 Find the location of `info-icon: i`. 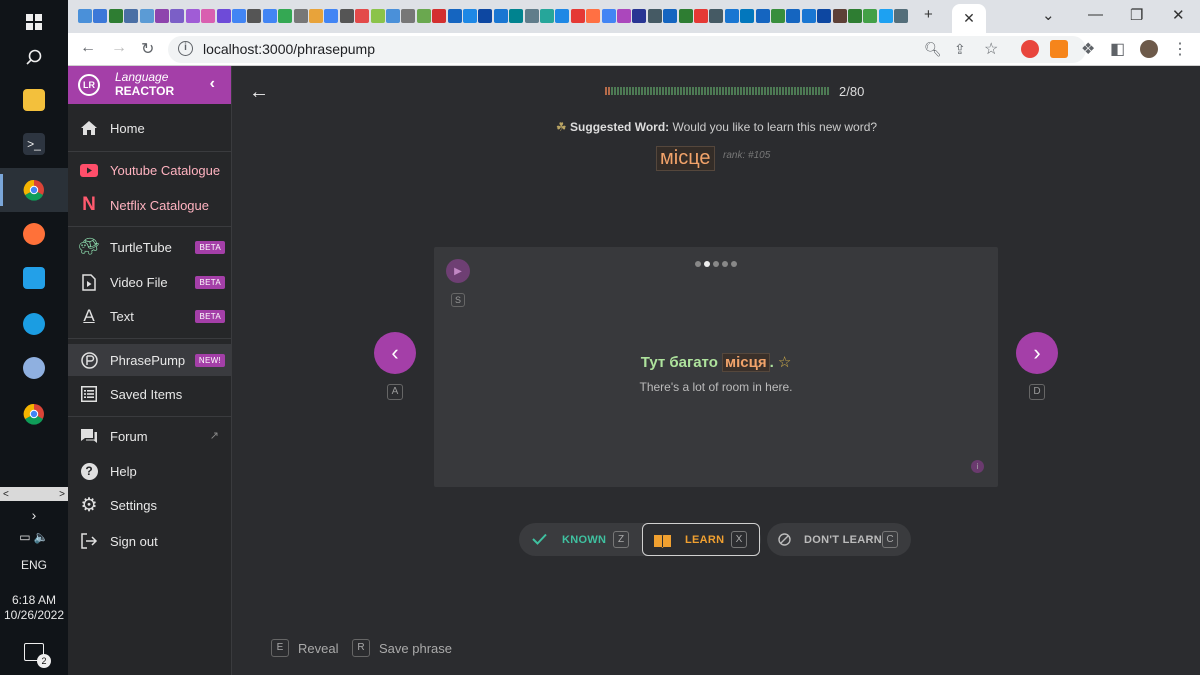

info-icon: i is located at coordinates (977, 466).